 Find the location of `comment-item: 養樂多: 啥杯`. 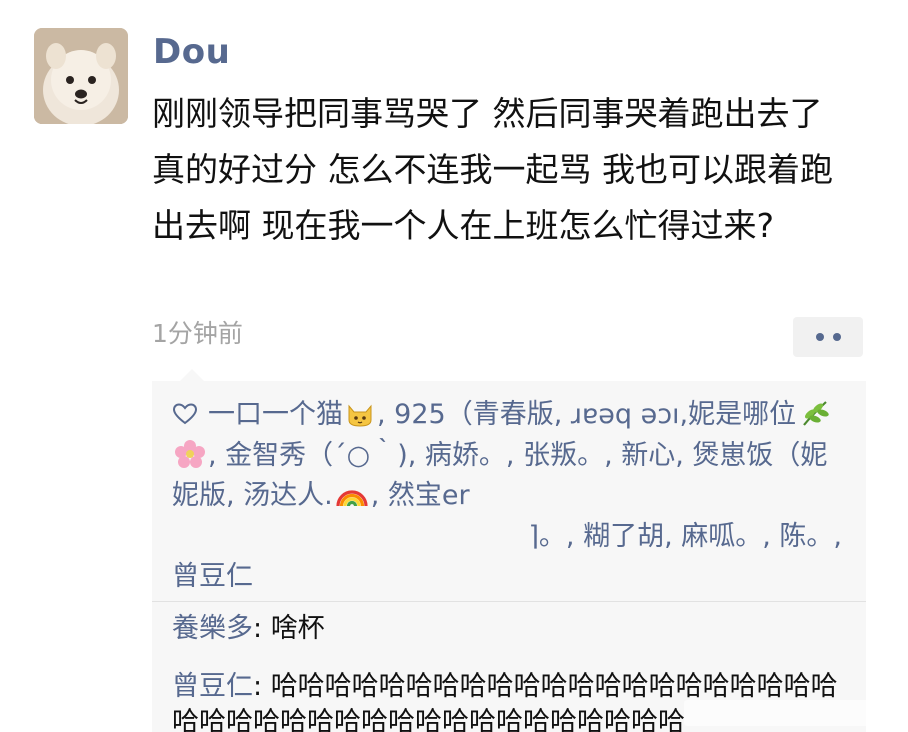

comment-item: 養樂多: 啥杯 is located at coordinates (513, 629).